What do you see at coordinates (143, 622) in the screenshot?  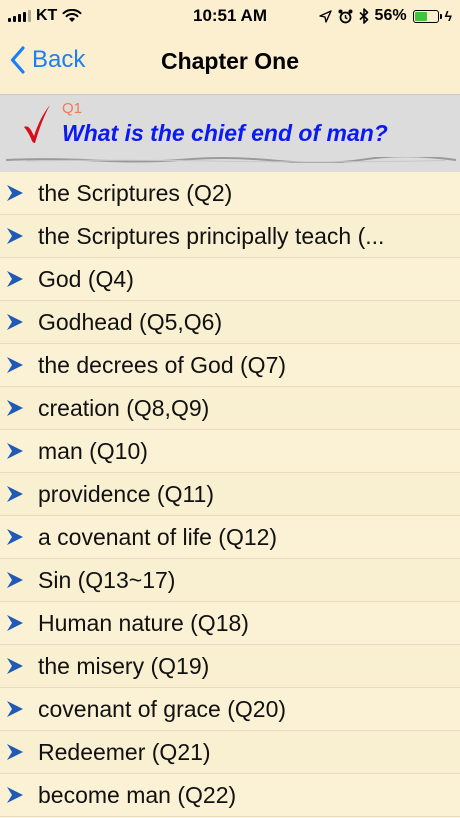 I see `list-item-label: Human nature (Q18)` at bounding box center [143, 622].